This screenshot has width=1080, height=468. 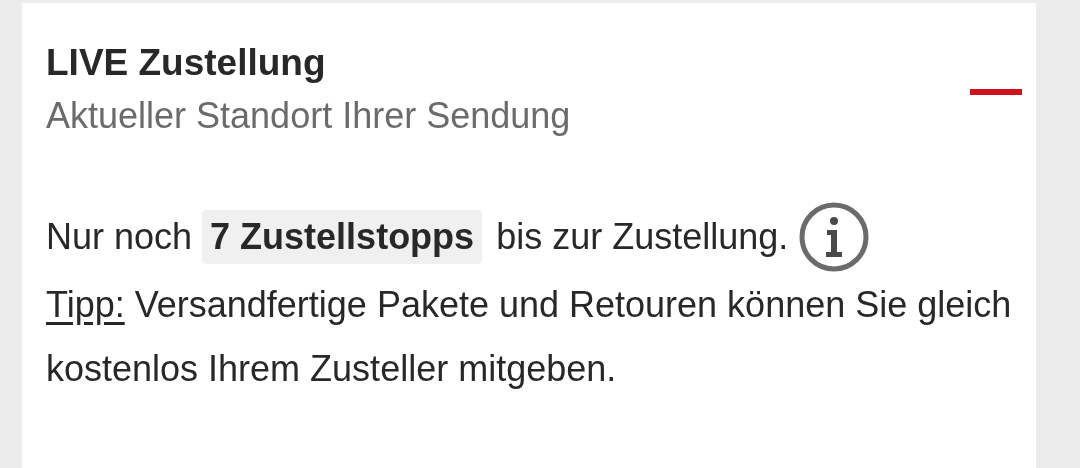 What do you see at coordinates (642, 237) in the screenshot?
I see `stops-text: bis zur Zustellung.` at bounding box center [642, 237].